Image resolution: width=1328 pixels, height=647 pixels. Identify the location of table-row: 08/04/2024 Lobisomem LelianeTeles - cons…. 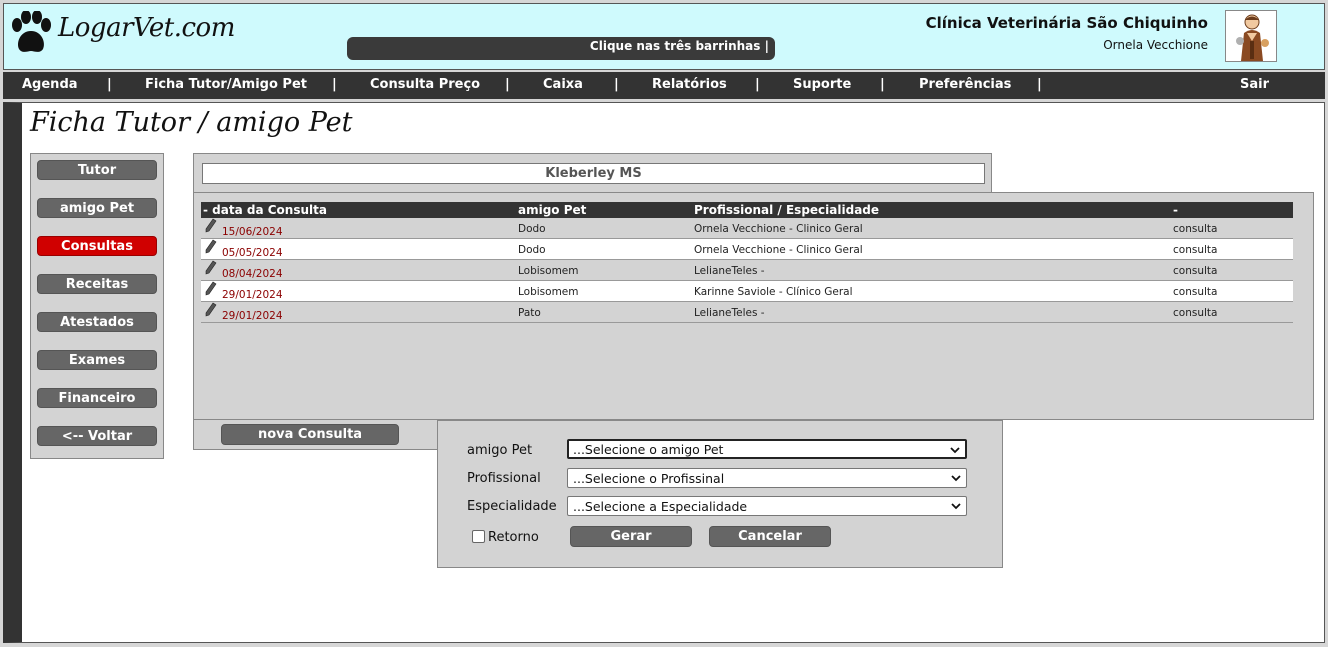
(747, 270).